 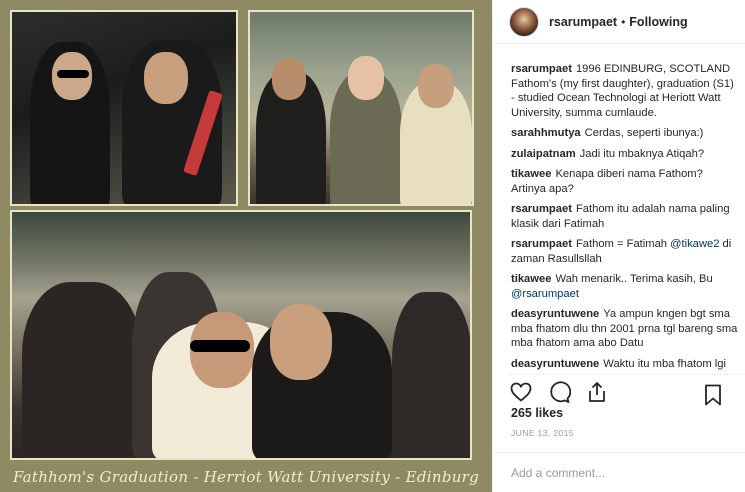 What do you see at coordinates (694, 244) in the screenshot?
I see `comment-mention: @tikawe2` at bounding box center [694, 244].